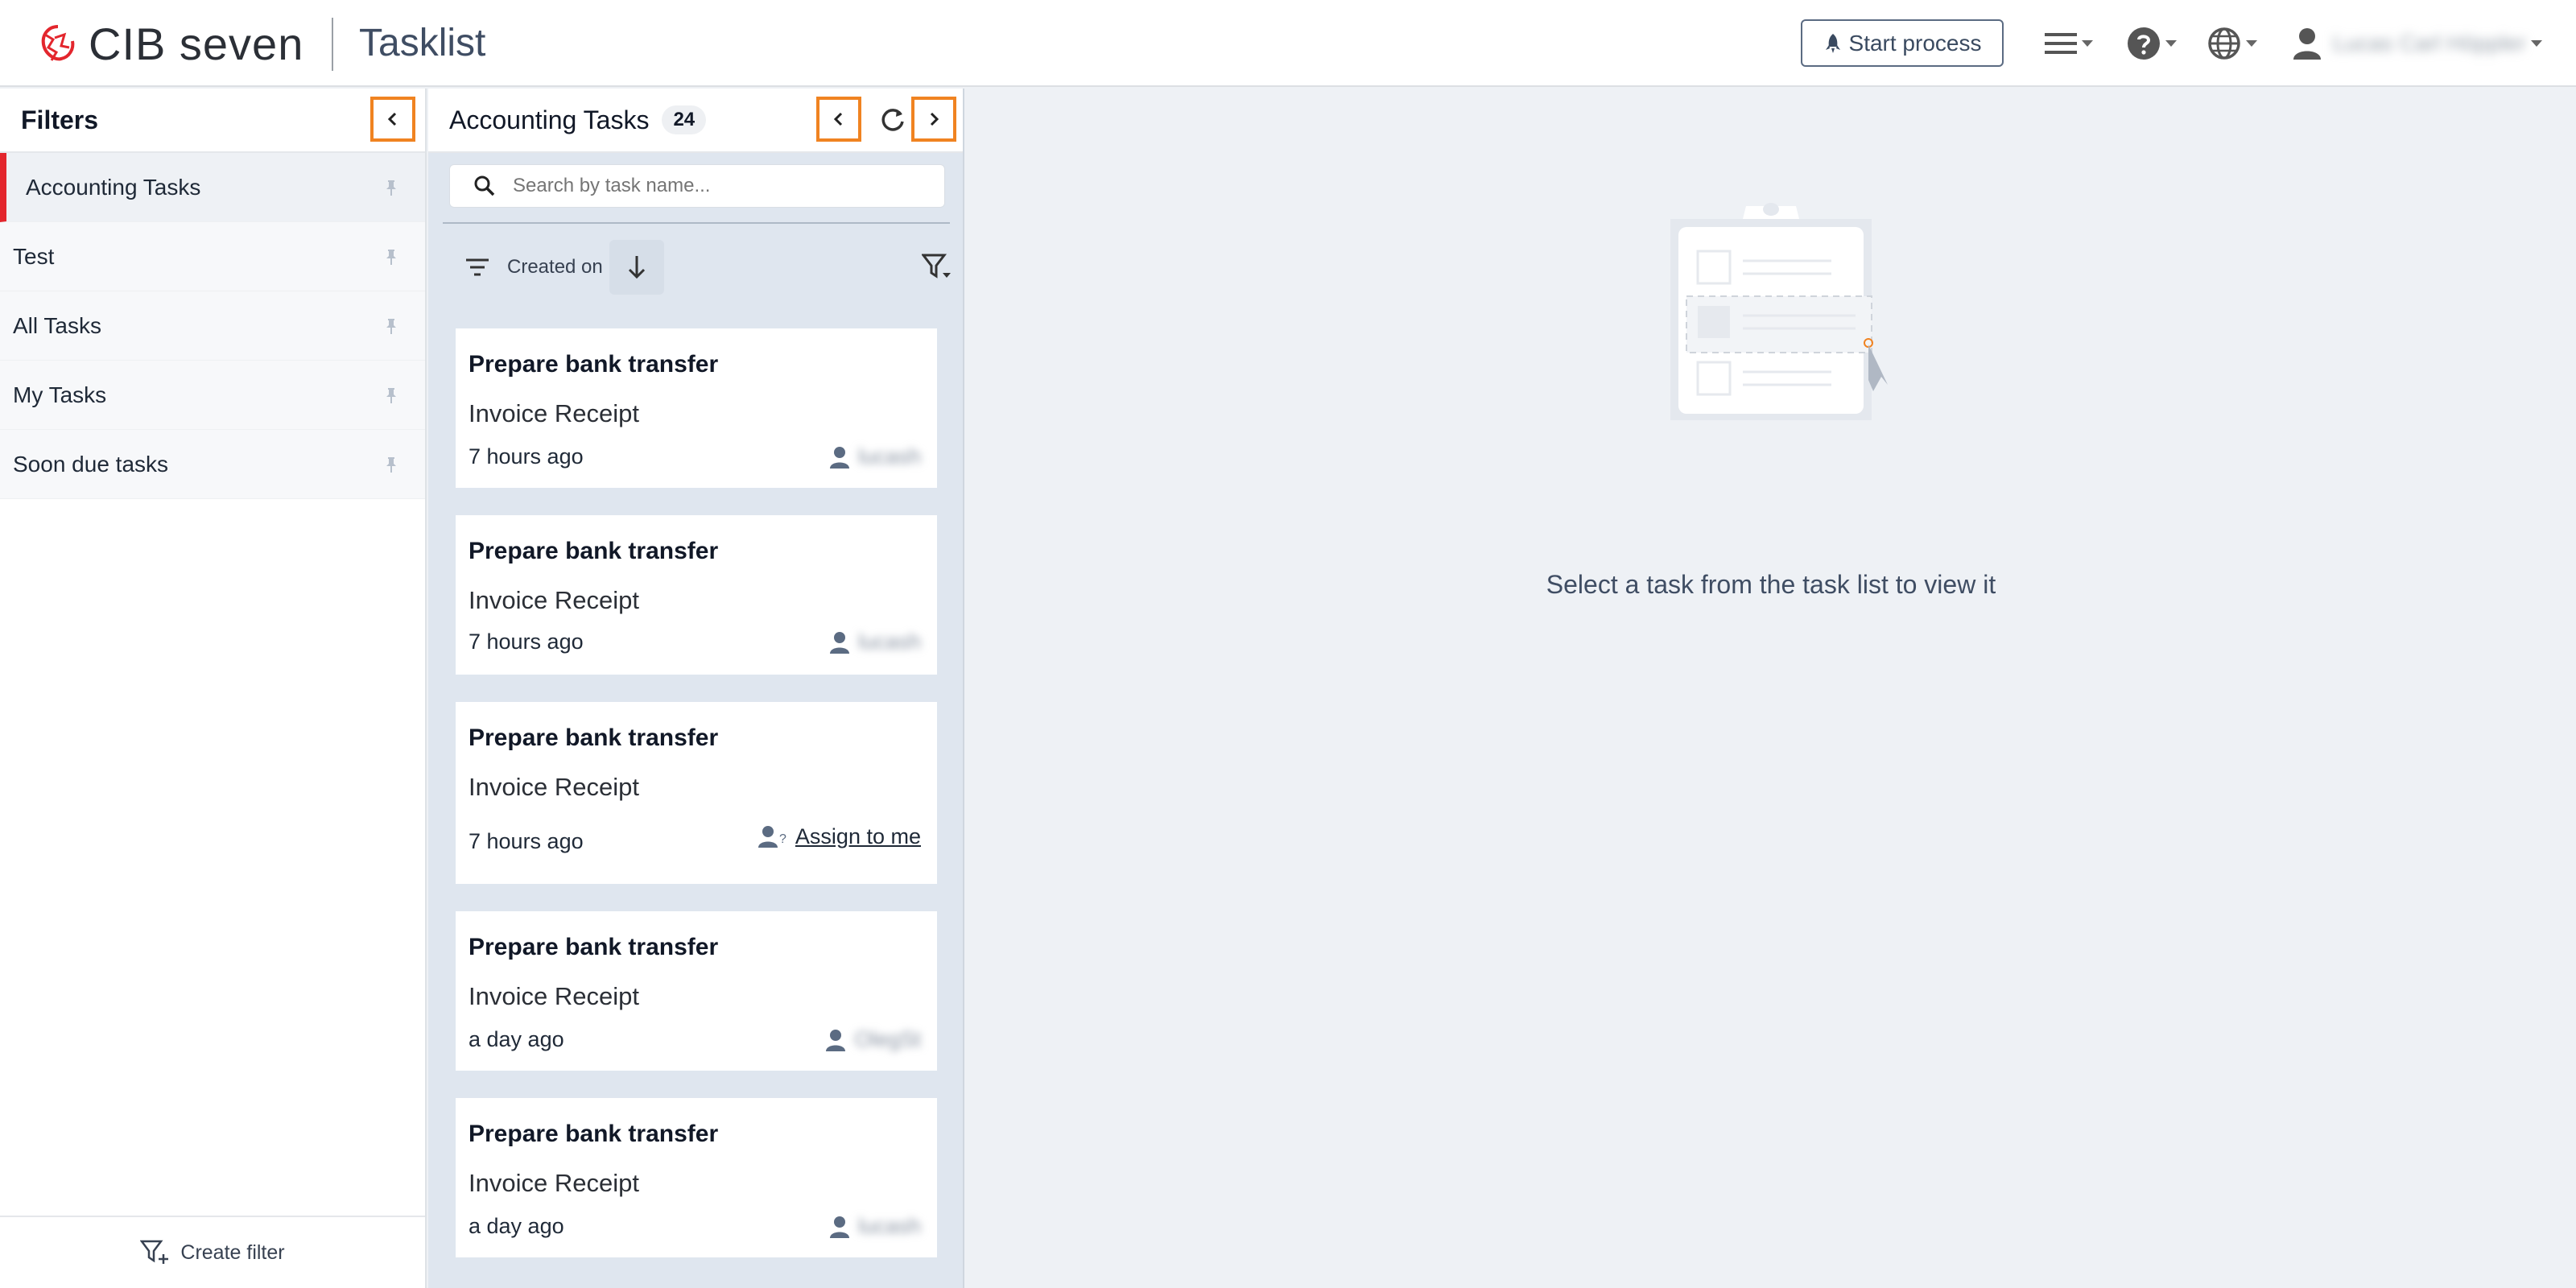 This screenshot has height=1288, width=2576. I want to click on sort-toolbar: Created on, so click(695, 267).